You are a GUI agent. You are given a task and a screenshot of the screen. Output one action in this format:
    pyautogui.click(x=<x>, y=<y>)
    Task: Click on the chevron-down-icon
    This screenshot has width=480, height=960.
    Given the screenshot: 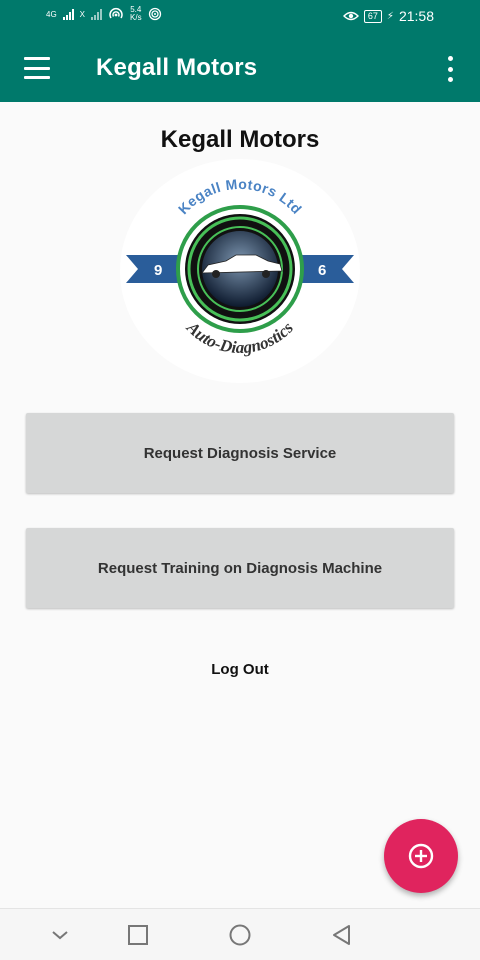 What is the action you would take?
    pyautogui.click(x=60, y=935)
    